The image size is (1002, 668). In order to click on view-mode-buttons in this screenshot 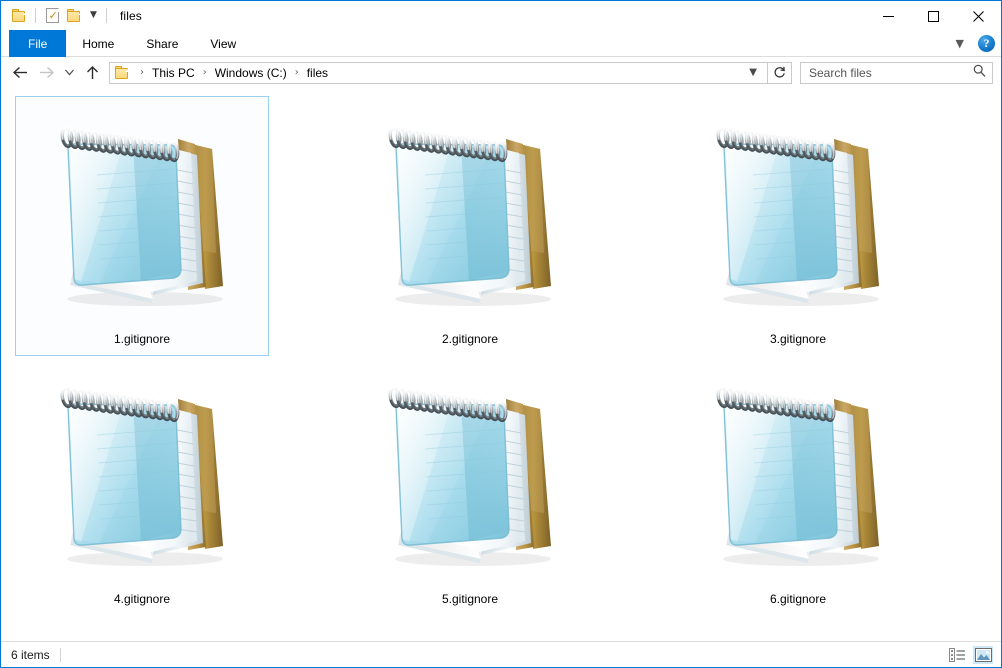, I will do `click(970, 654)`.